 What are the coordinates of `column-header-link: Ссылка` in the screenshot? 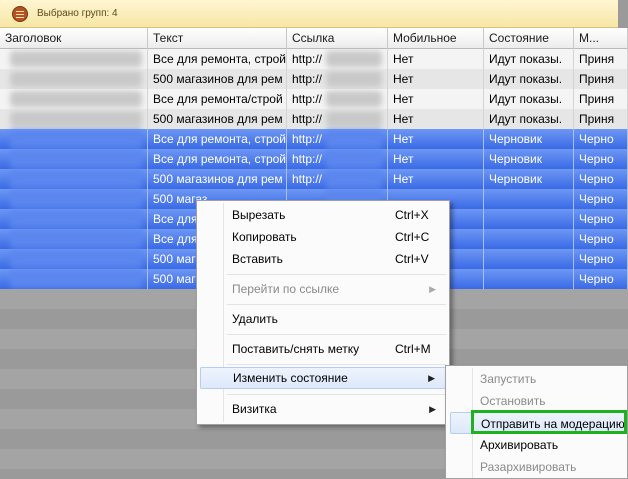 It's located at (337, 38).